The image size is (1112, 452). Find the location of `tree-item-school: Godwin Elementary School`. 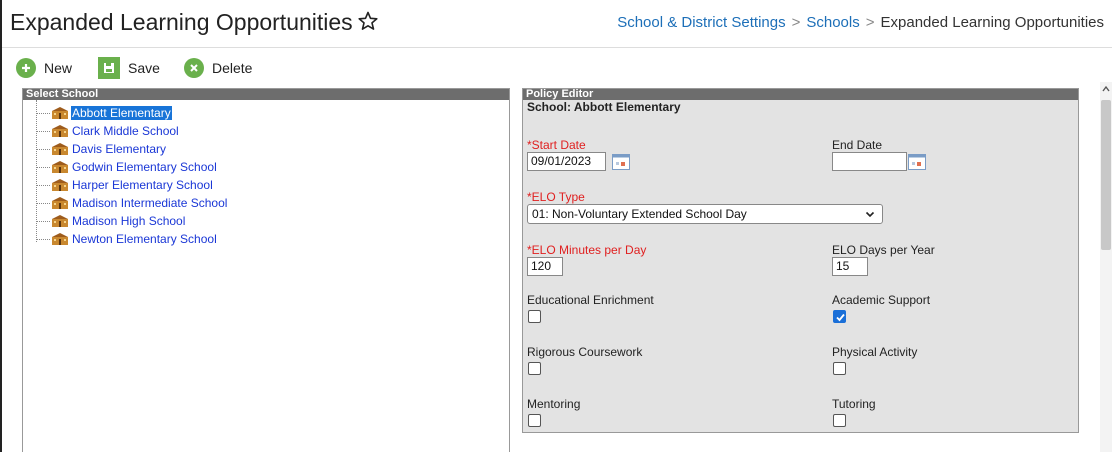

tree-item-school: Godwin Elementary School is located at coordinates (266, 167).